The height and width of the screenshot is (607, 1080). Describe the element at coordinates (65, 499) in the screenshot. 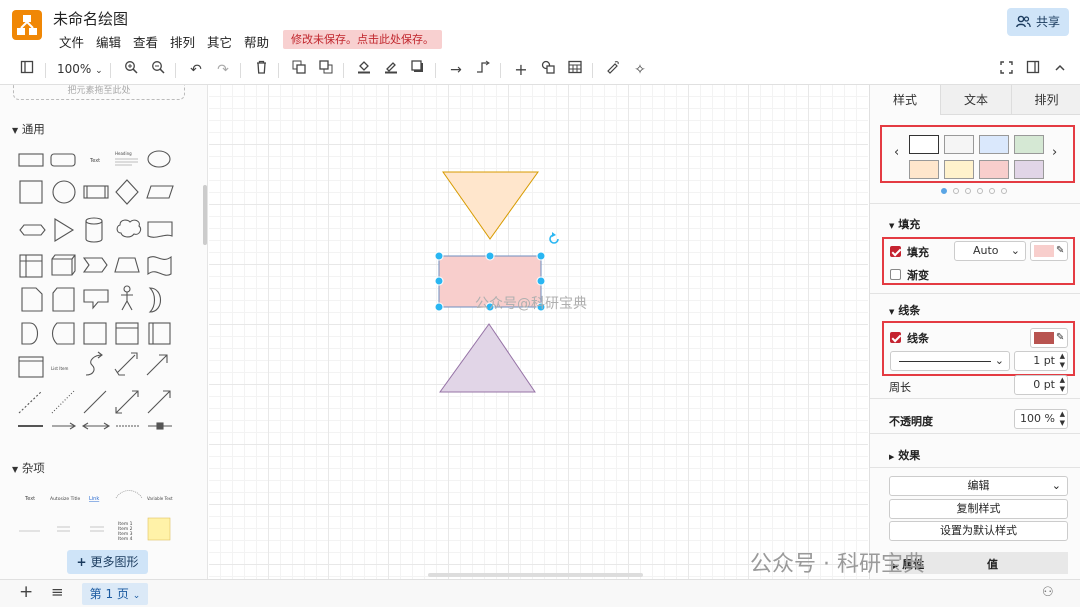

I see `svg-text: Autosize Title` at that location.